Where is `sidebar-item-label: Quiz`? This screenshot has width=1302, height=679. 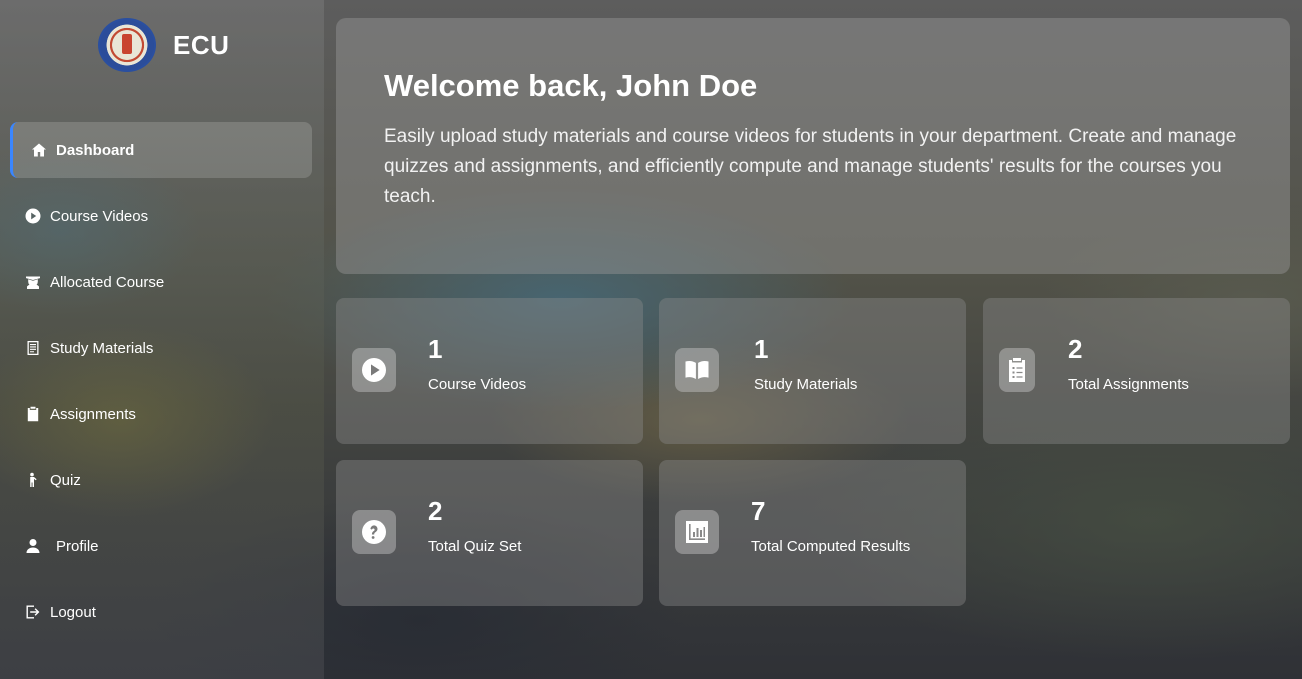 sidebar-item-label: Quiz is located at coordinates (65, 480).